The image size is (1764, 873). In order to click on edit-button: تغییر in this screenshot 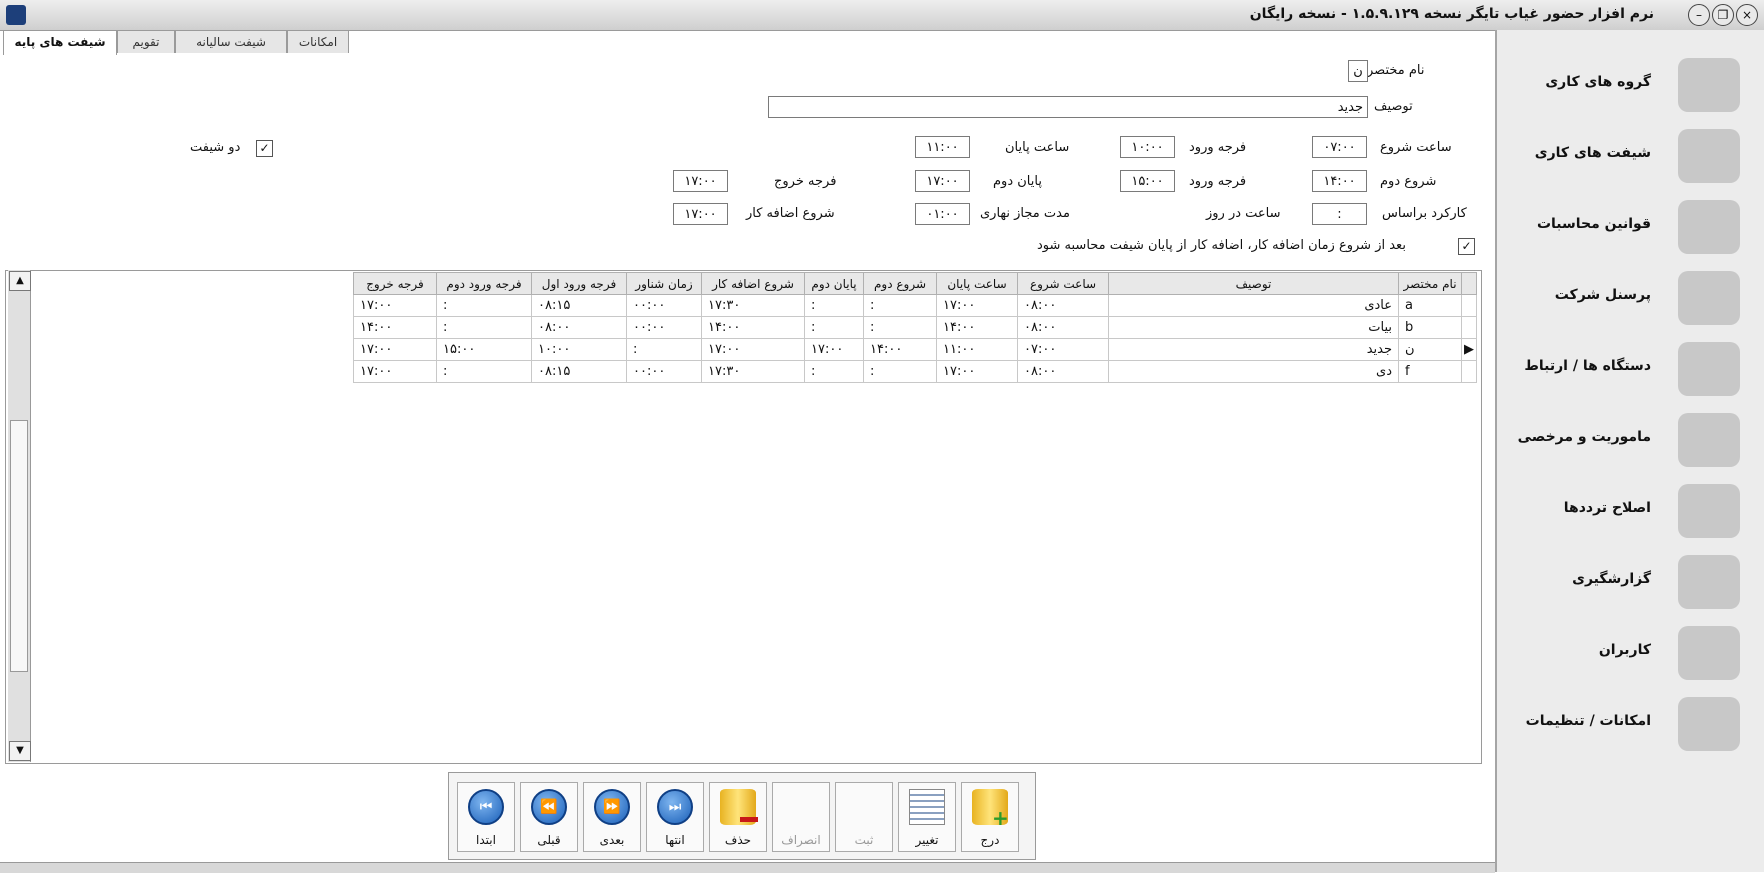, I will do `click(927, 817)`.